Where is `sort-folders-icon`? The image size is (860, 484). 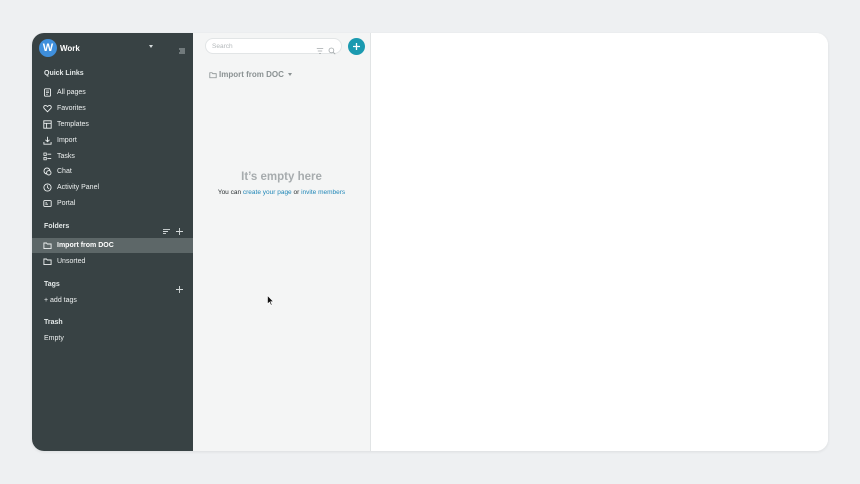 sort-folders-icon is located at coordinates (166, 229).